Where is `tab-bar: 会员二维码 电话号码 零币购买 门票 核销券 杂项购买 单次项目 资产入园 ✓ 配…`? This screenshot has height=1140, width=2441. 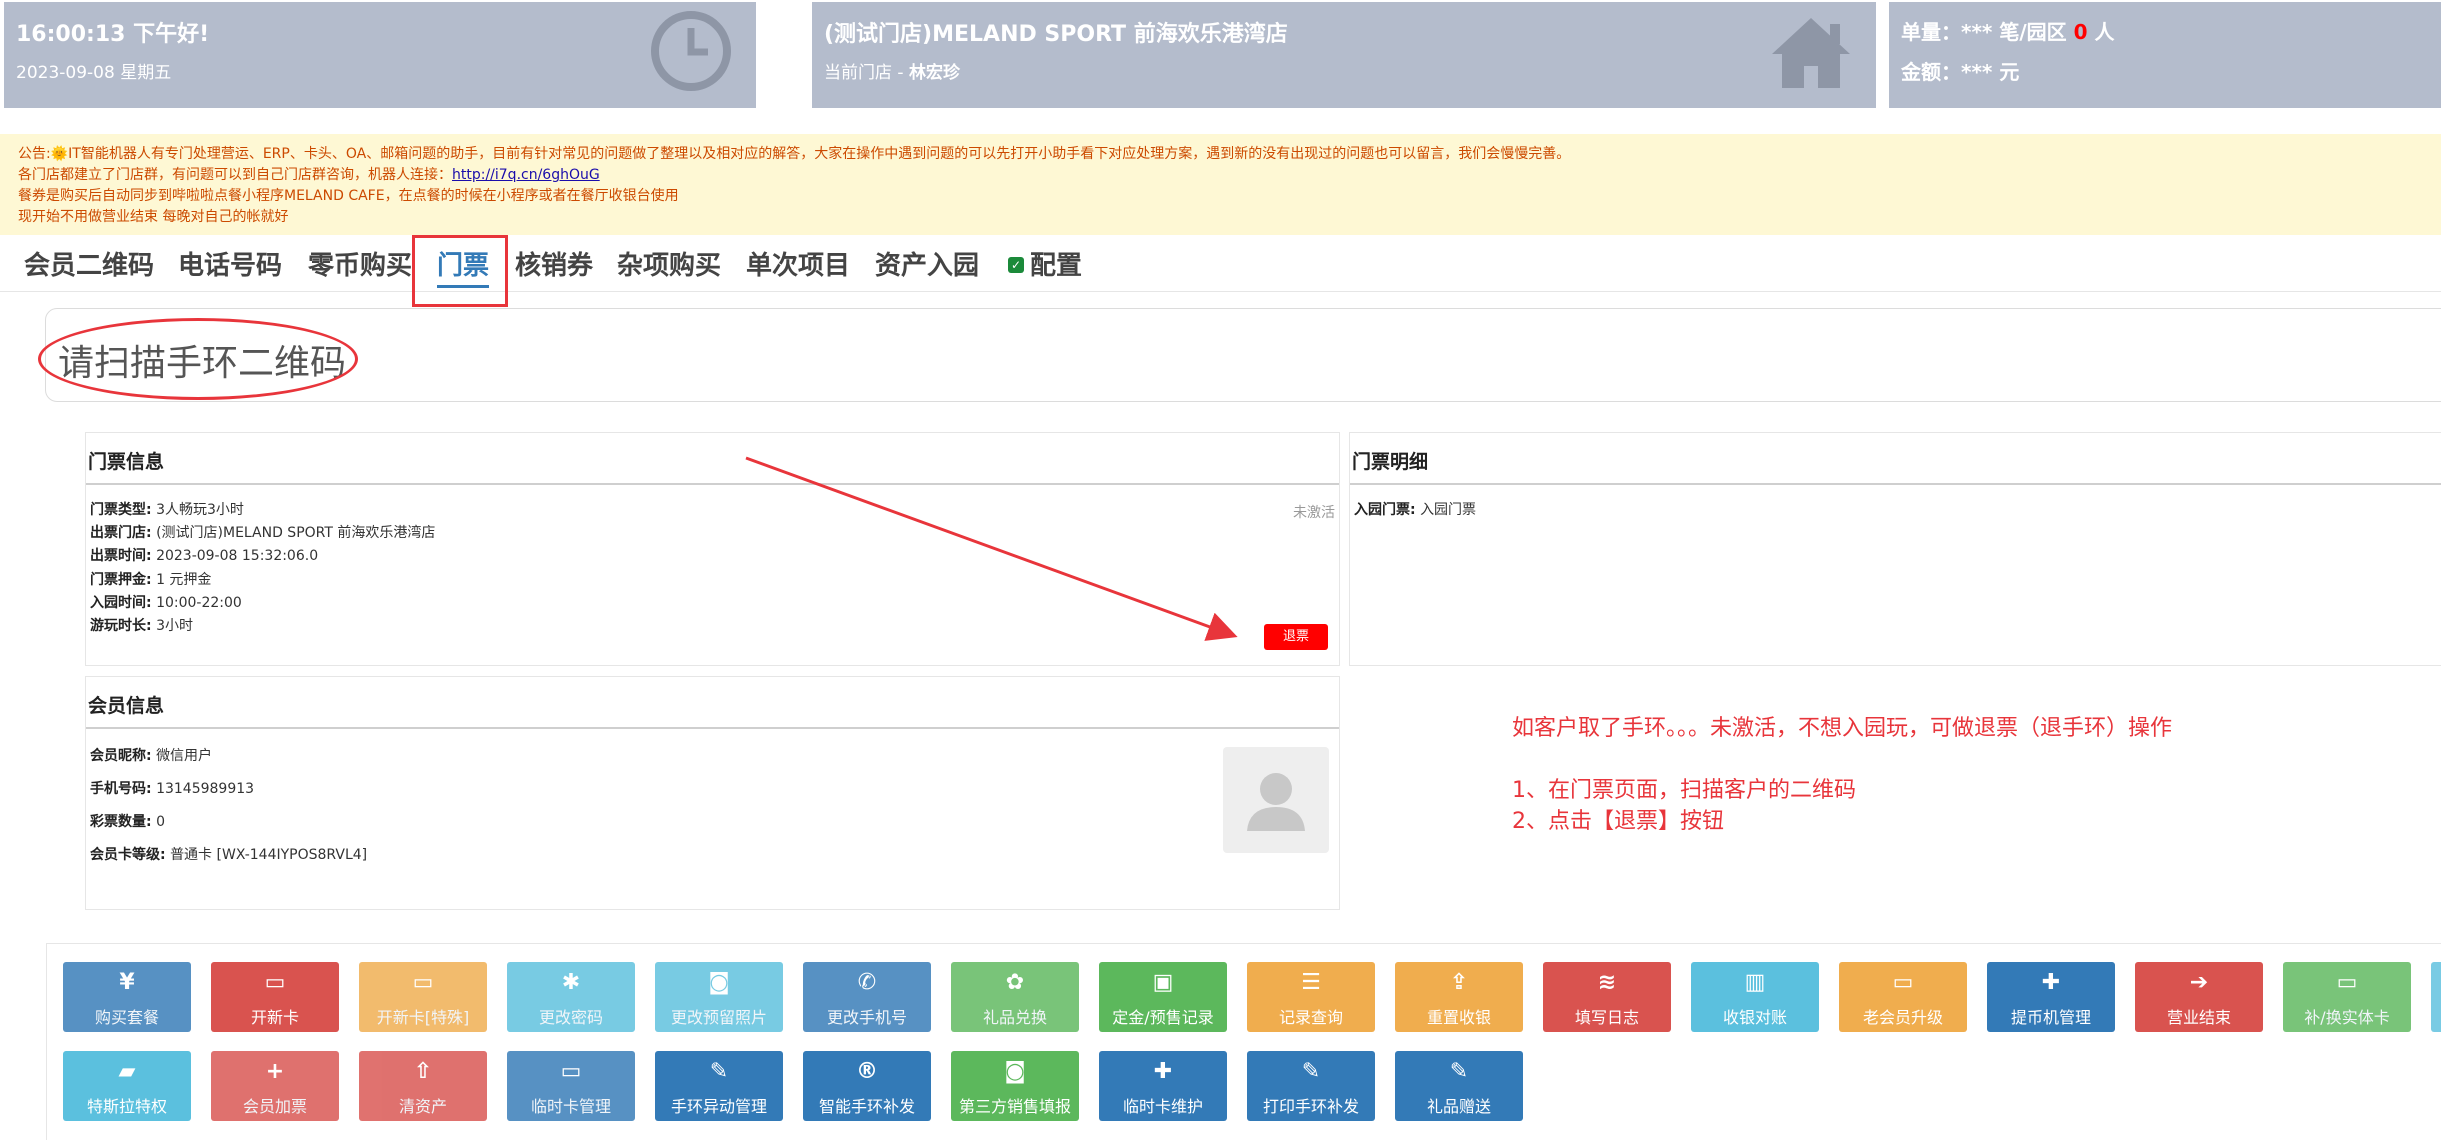
tab-bar: 会员二维码 电话号码 零币购买 门票 核销券 杂项购买 单次项目 资产入园 ✓ 配… is located at coordinates (1220, 269).